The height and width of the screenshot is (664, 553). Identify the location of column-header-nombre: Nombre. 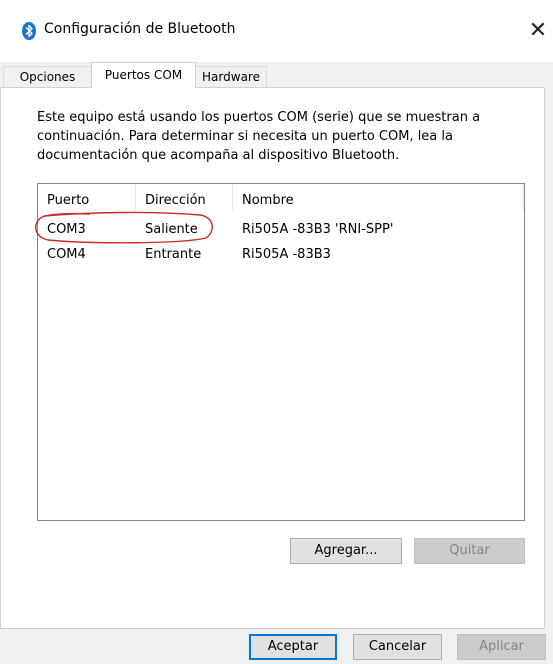
(378, 197).